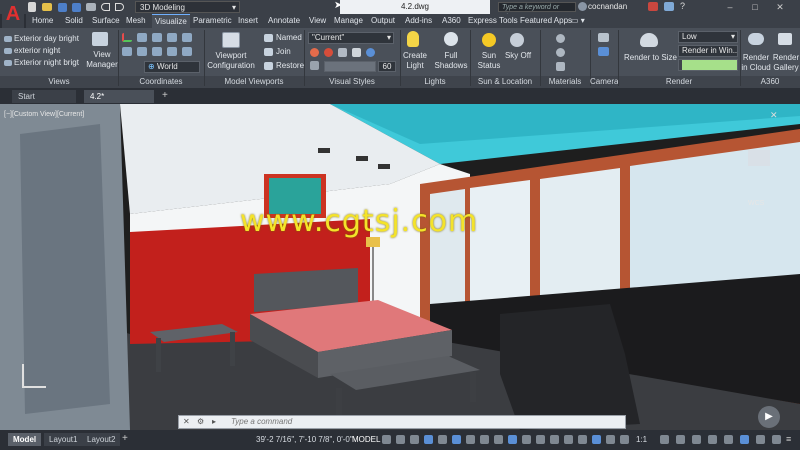 Image resolution: width=800 pixels, height=450 pixels. What do you see at coordinates (603, 51) in the screenshot?
I see `camera-settings-icon` at bounding box center [603, 51].